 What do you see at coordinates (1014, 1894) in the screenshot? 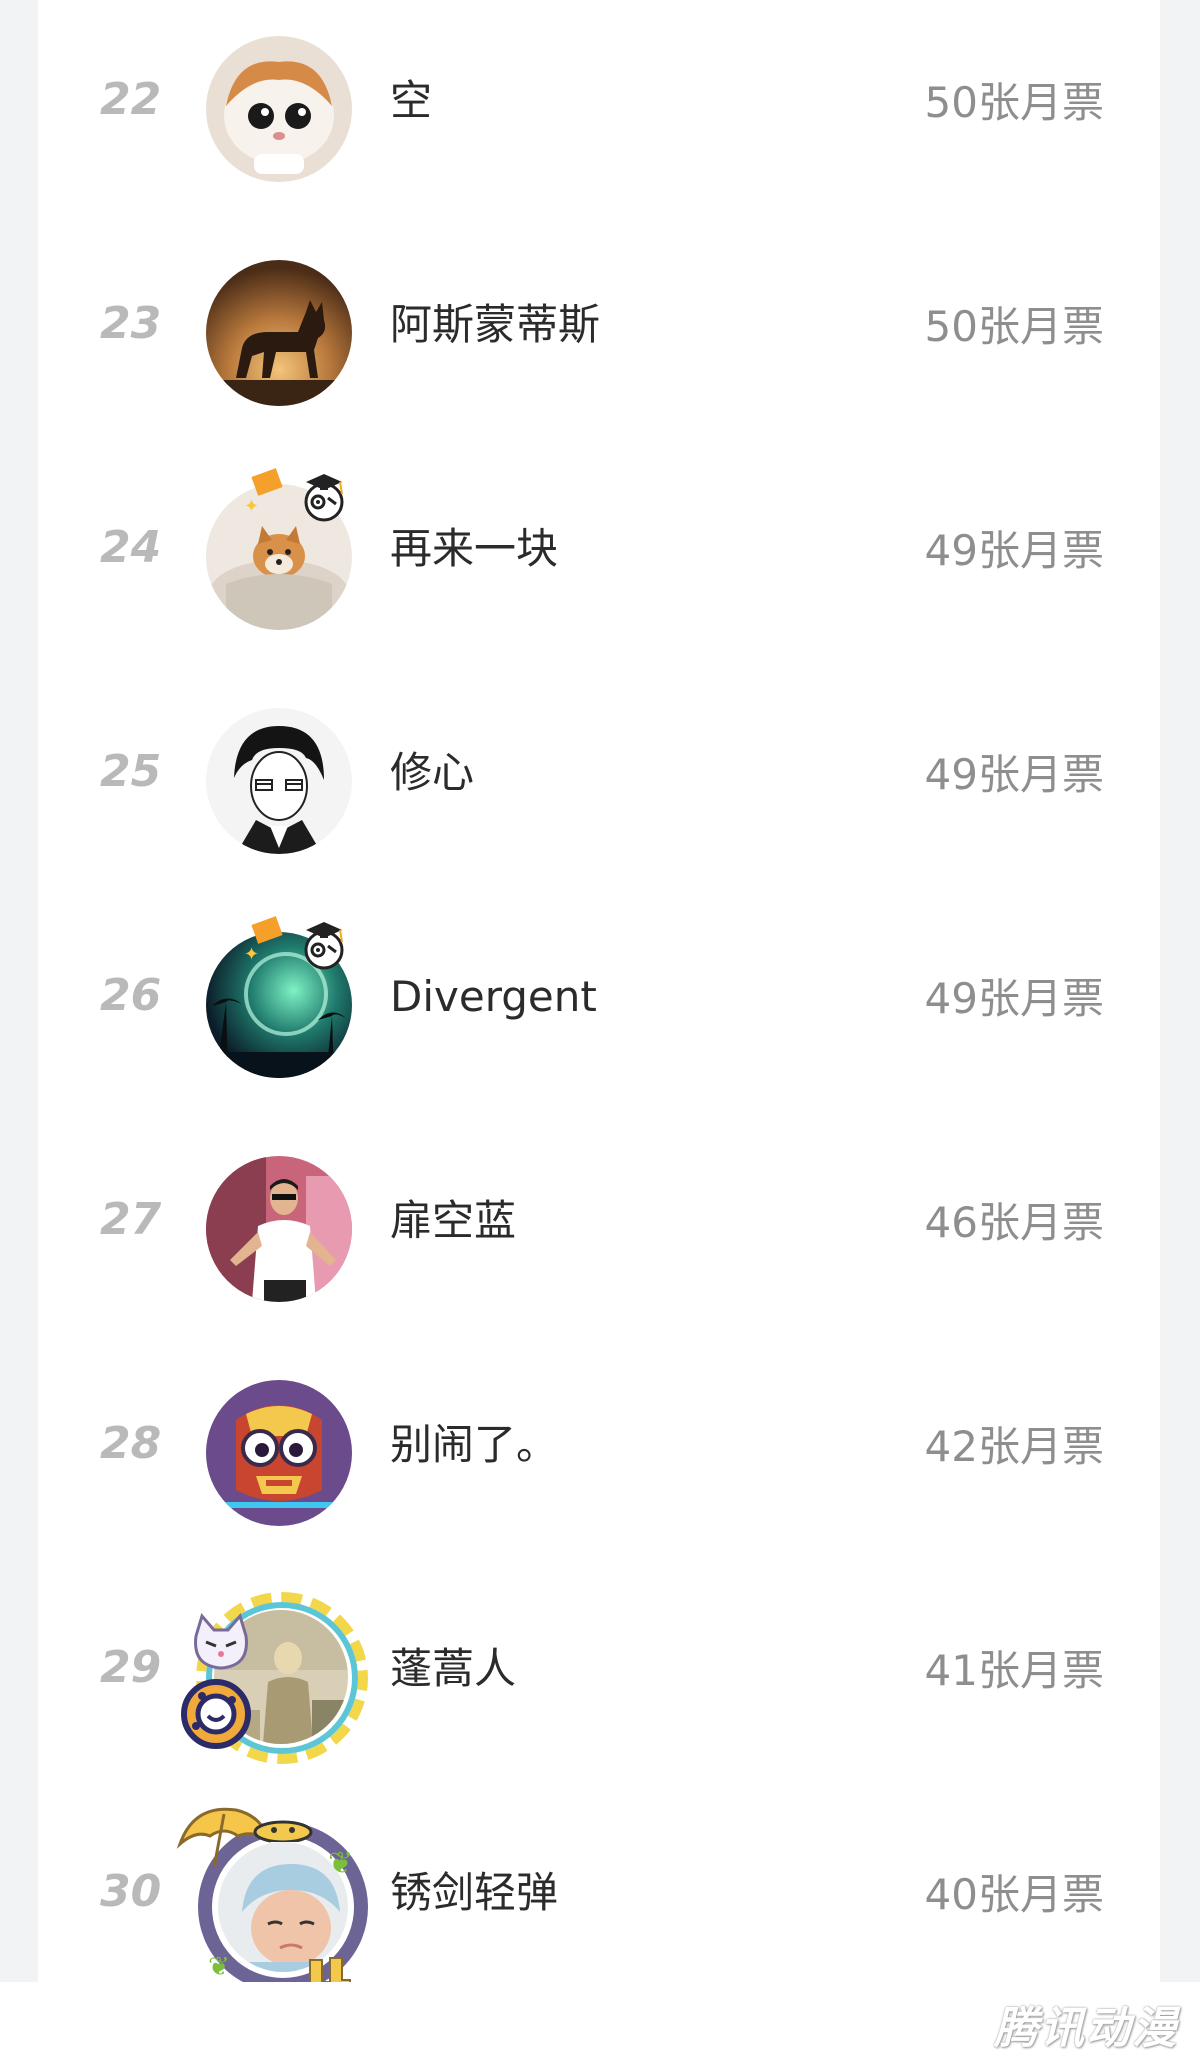
I see `vote-count: 40张月票` at bounding box center [1014, 1894].